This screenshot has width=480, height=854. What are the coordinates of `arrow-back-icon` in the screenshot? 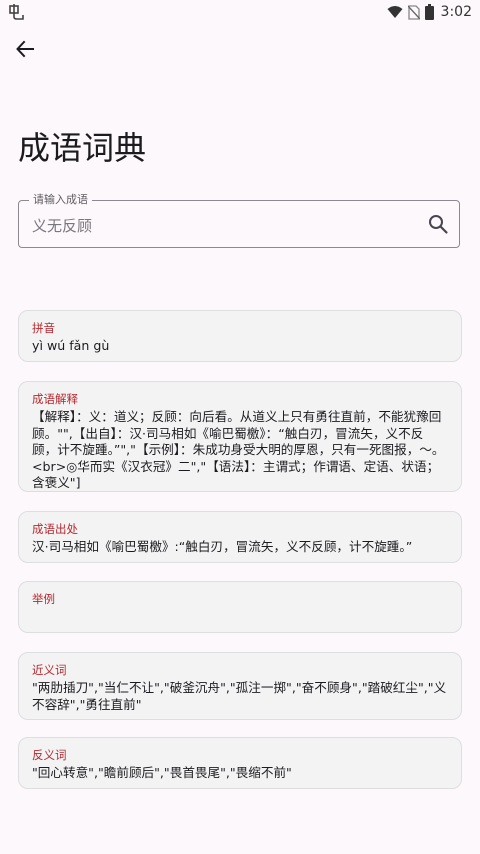 It's located at (25, 49).